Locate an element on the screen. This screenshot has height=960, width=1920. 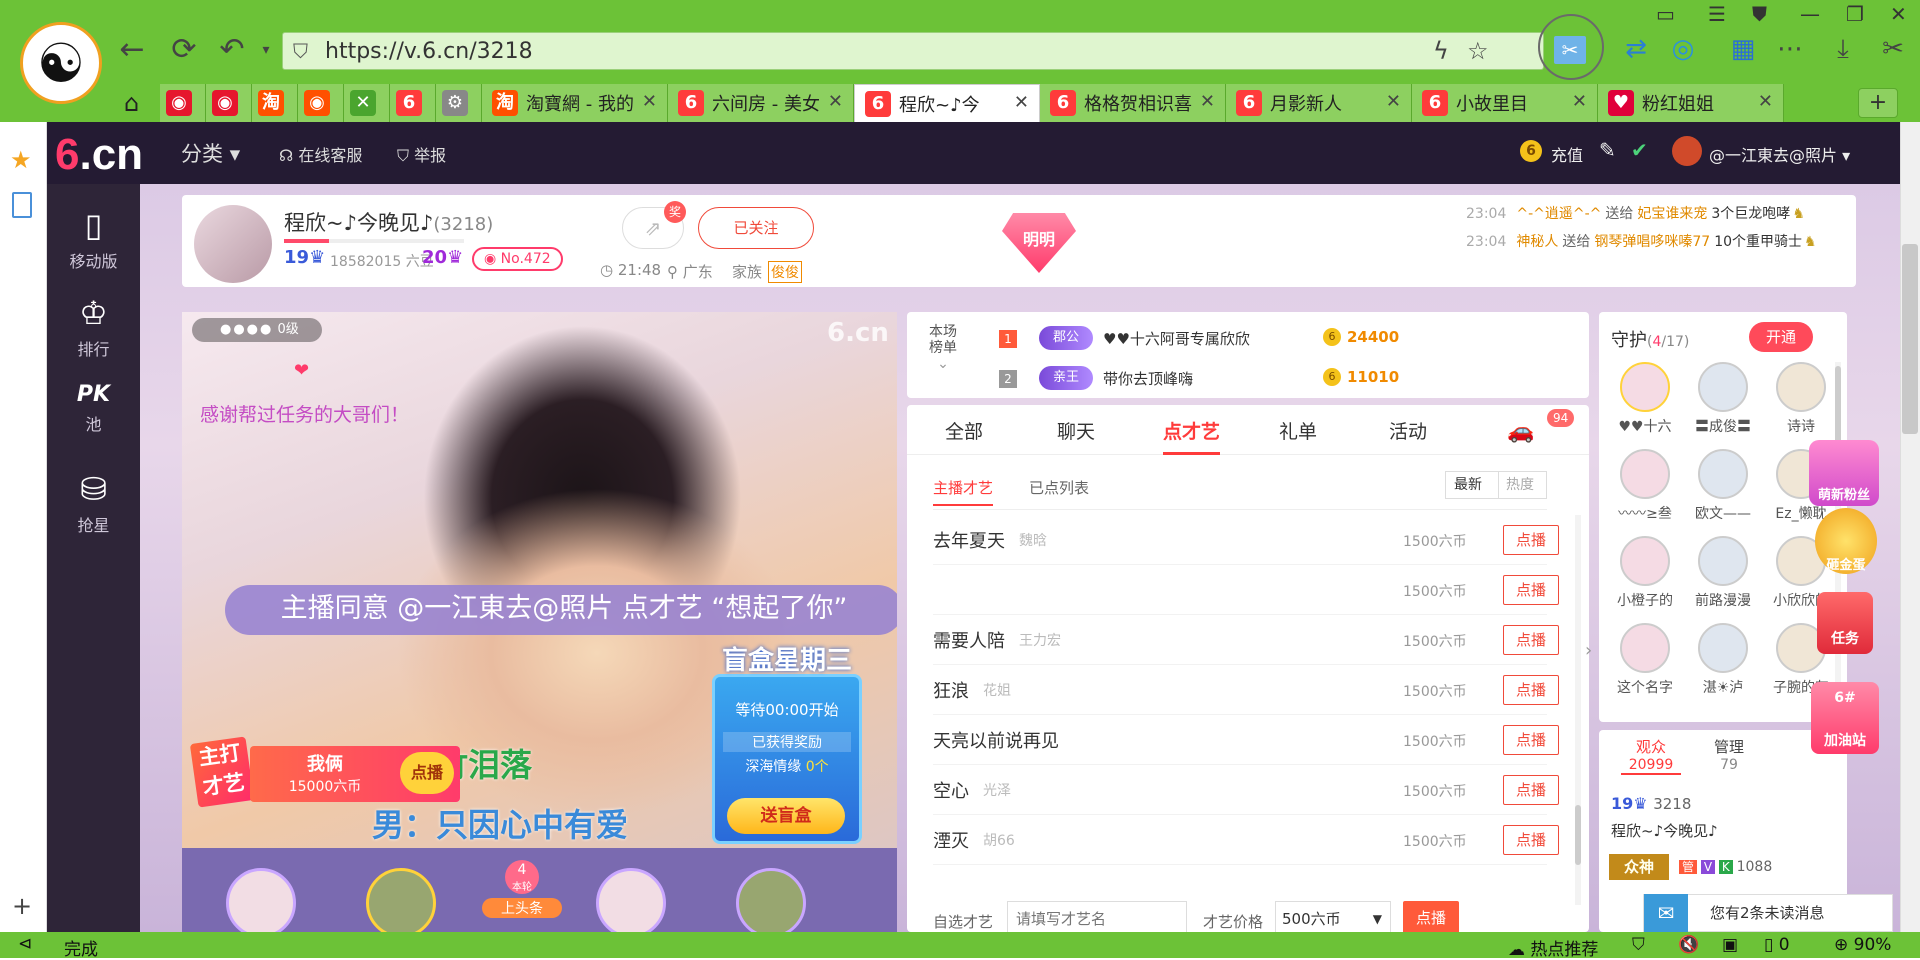
price-select: 500六币 ▼ is located at coordinates (1333, 916).